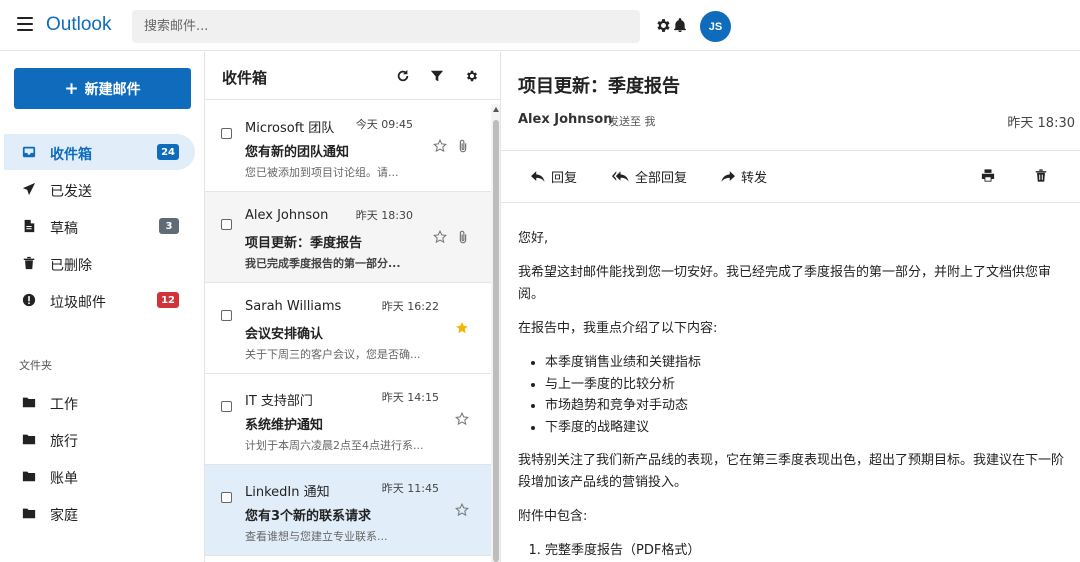 This screenshot has width=1080, height=562. What do you see at coordinates (805, 406) in the screenshot?
I see `list-item: 市场趋势和竞争对手动态` at bounding box center [805, 406].